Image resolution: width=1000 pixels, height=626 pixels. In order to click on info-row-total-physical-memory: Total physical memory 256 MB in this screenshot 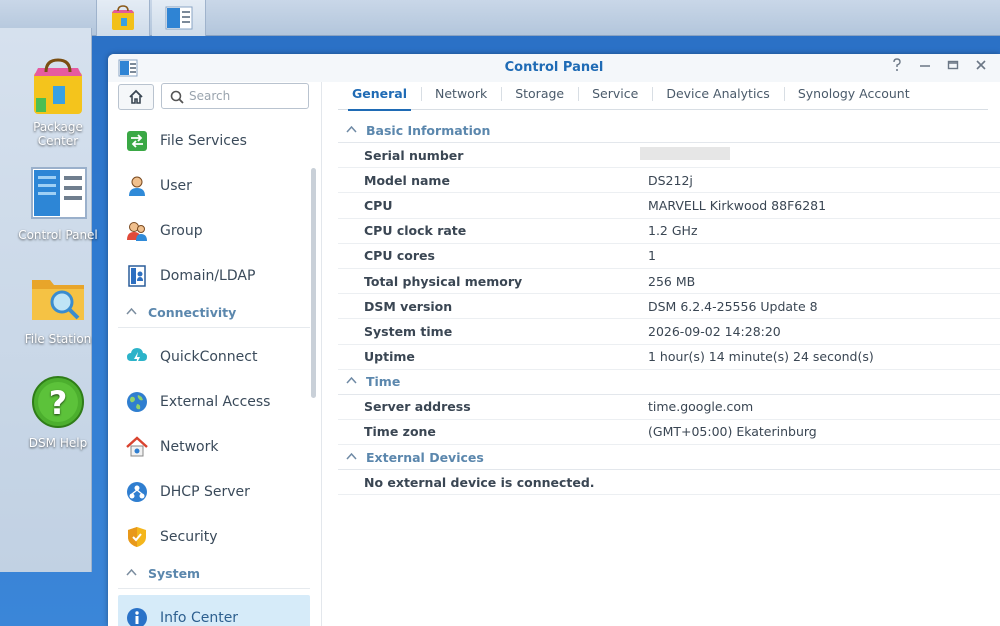, I will do `click(669, 282)`.